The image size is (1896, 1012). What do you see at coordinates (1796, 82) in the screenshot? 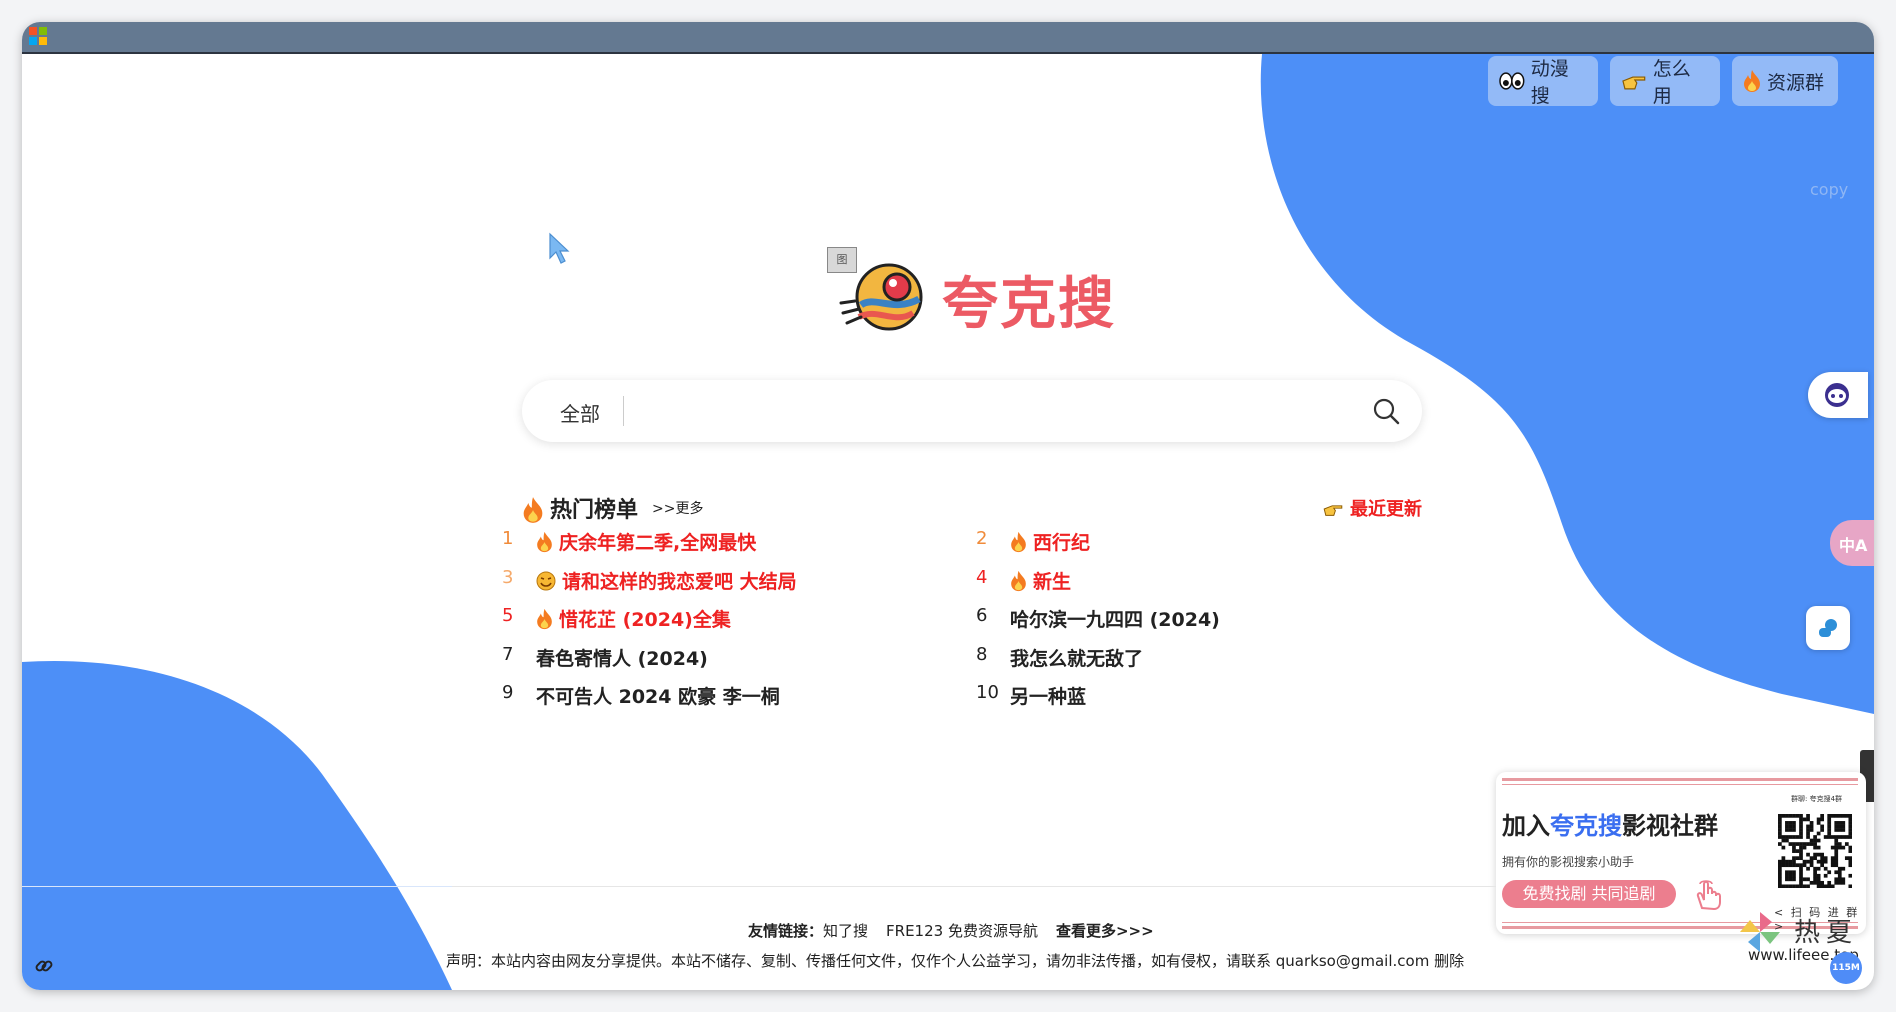
I see `resource-group-label: 资源群` at bounding box center [1796, 82].